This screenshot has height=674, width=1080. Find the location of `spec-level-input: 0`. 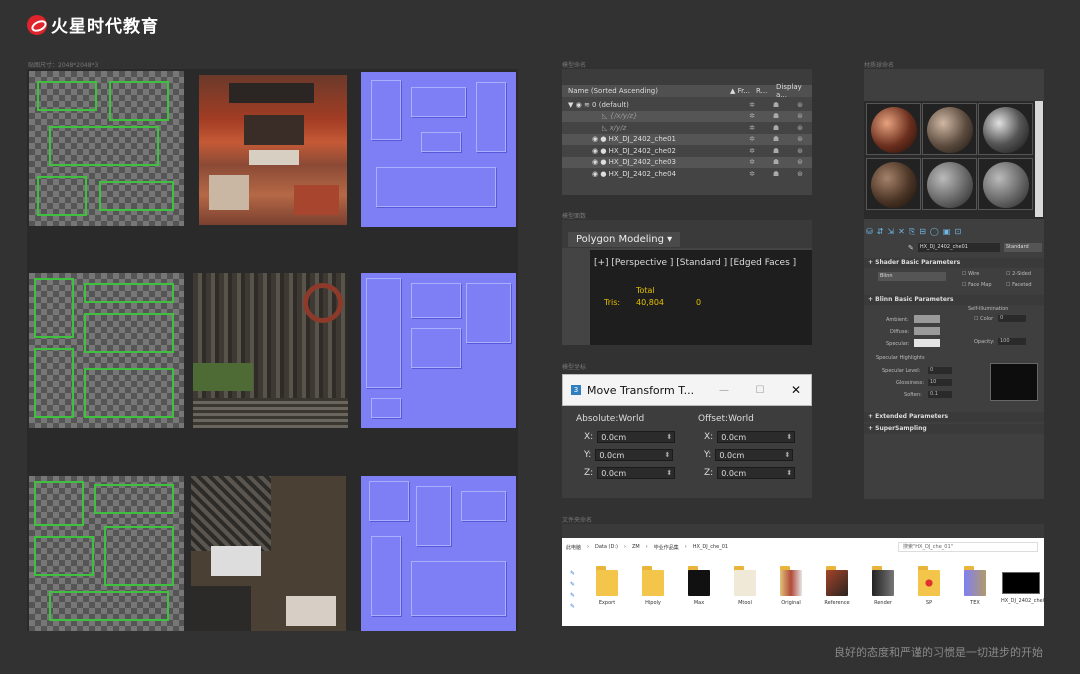

spec-level-input: 0 is located at coordinates (940, 370).